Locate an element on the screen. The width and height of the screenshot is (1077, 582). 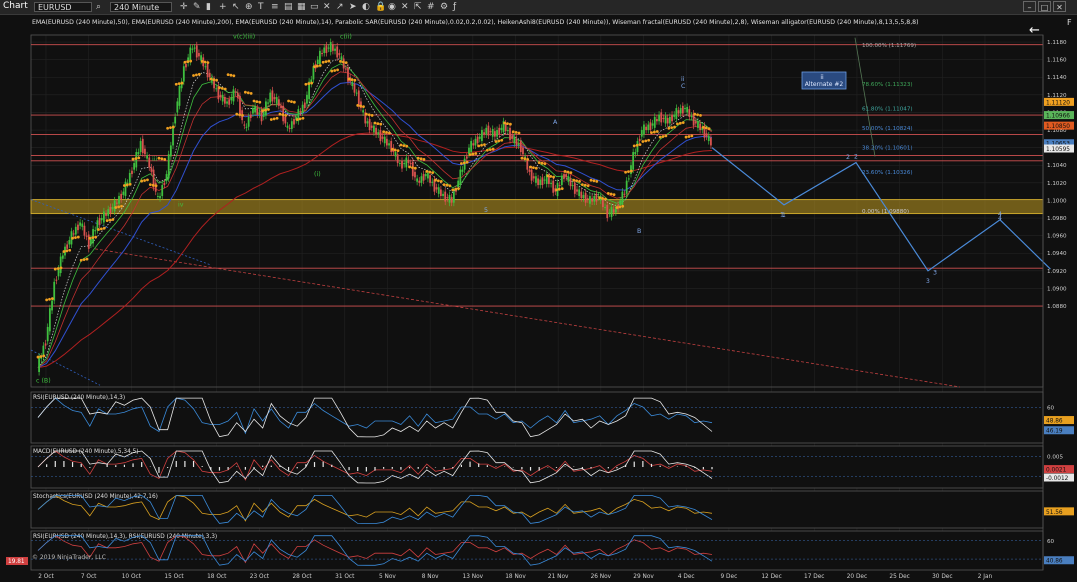
crosshair-icon: ✛ is located at coordinates (184, 7).